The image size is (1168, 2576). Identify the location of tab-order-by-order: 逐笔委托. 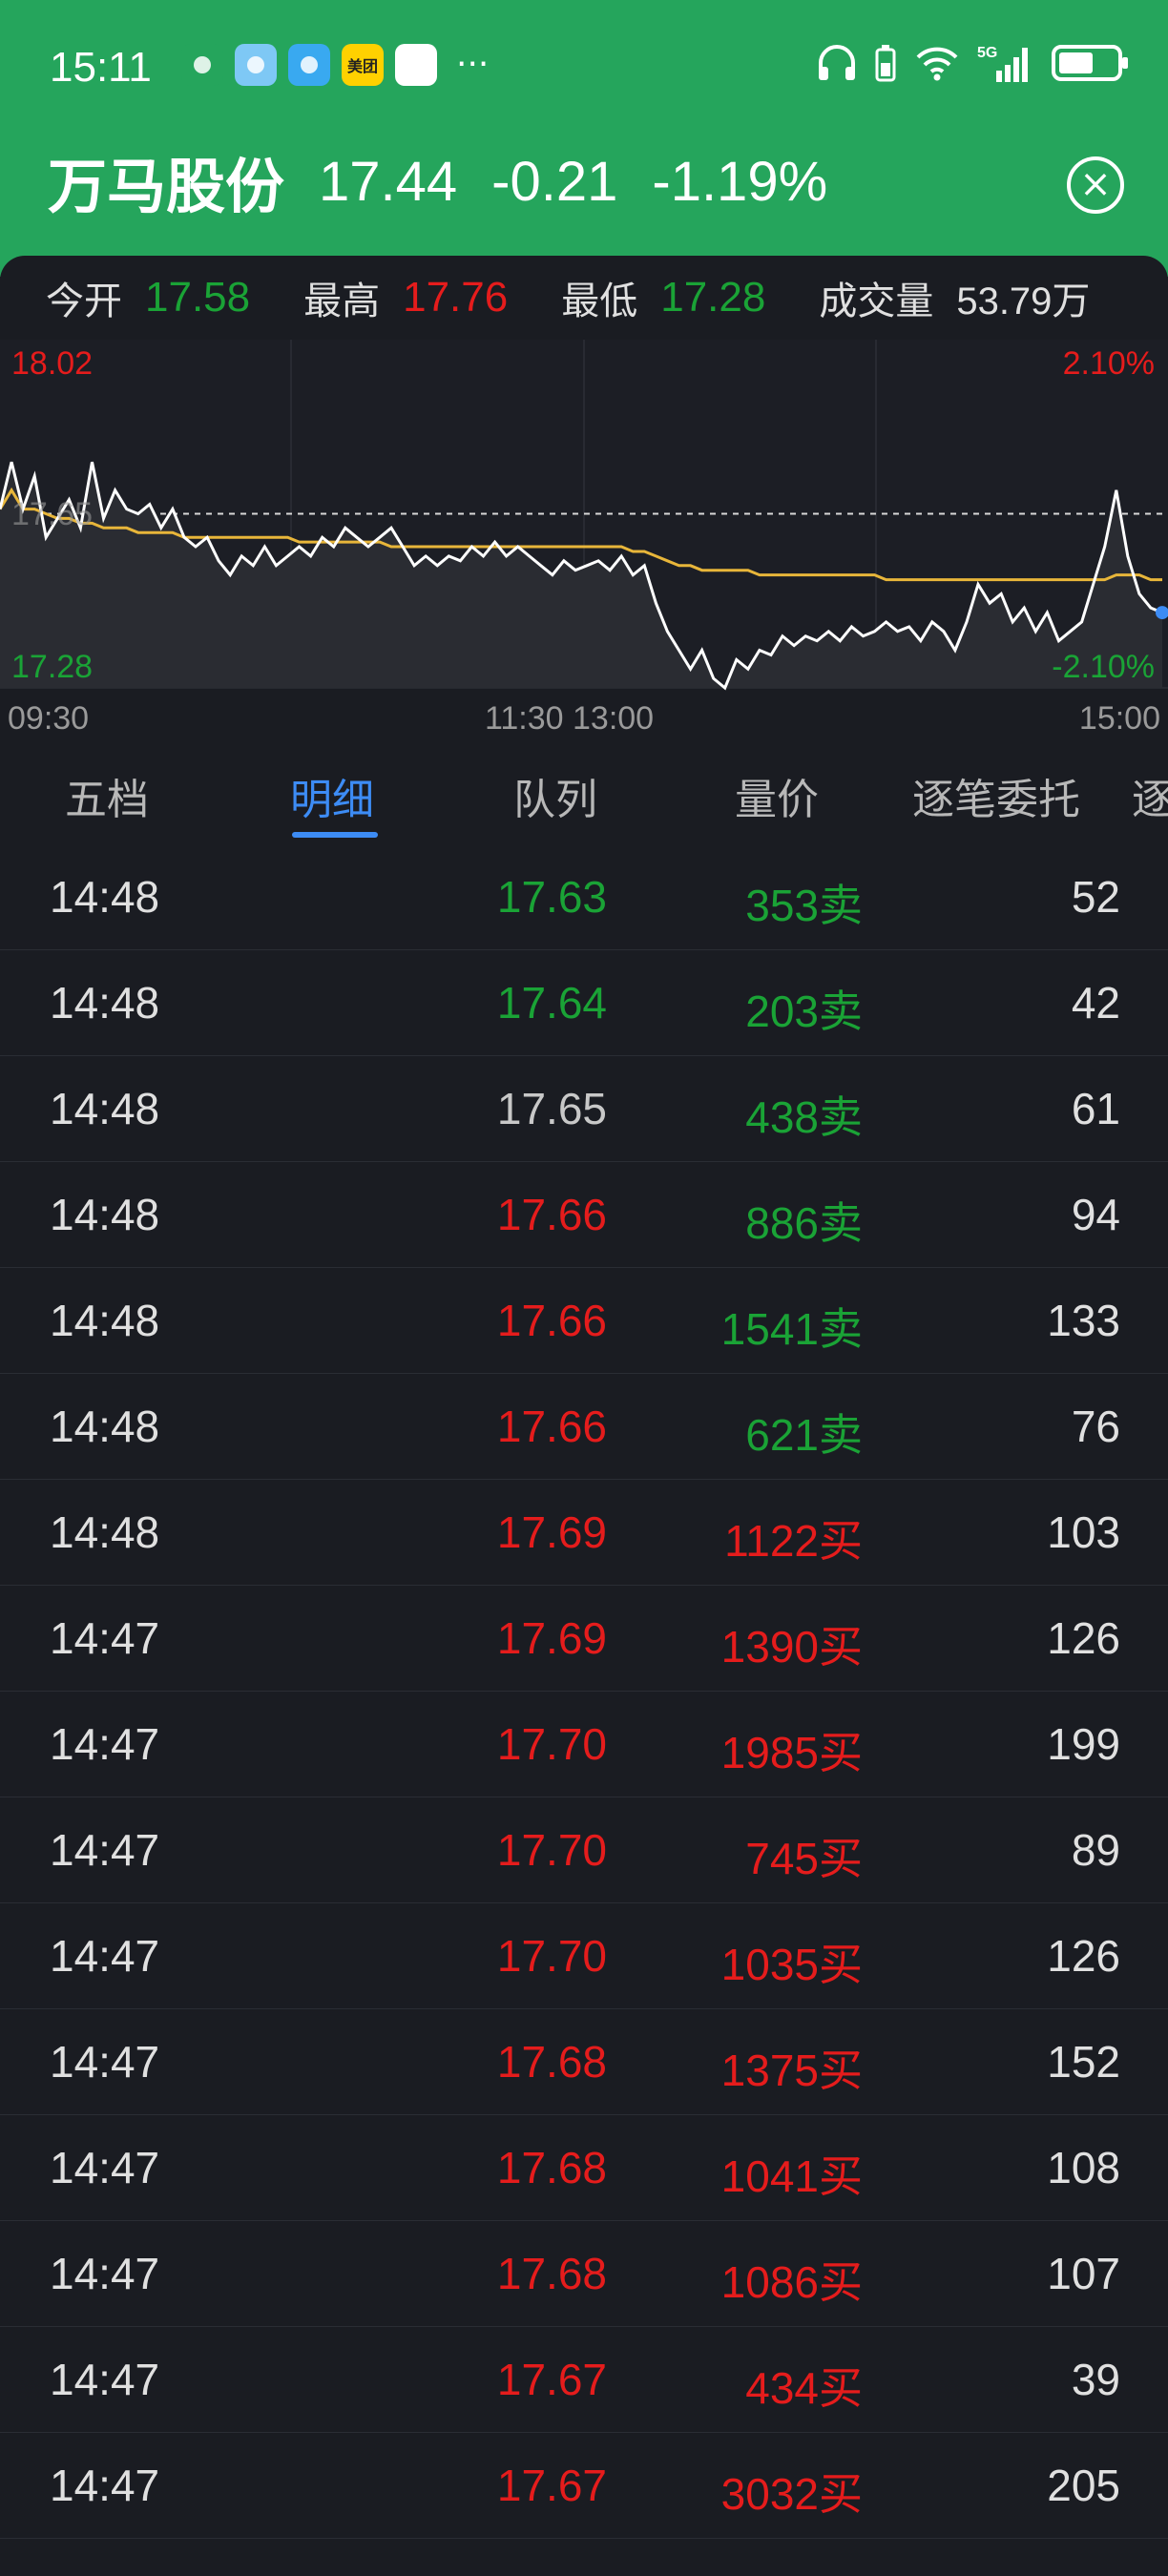
(996, 795).